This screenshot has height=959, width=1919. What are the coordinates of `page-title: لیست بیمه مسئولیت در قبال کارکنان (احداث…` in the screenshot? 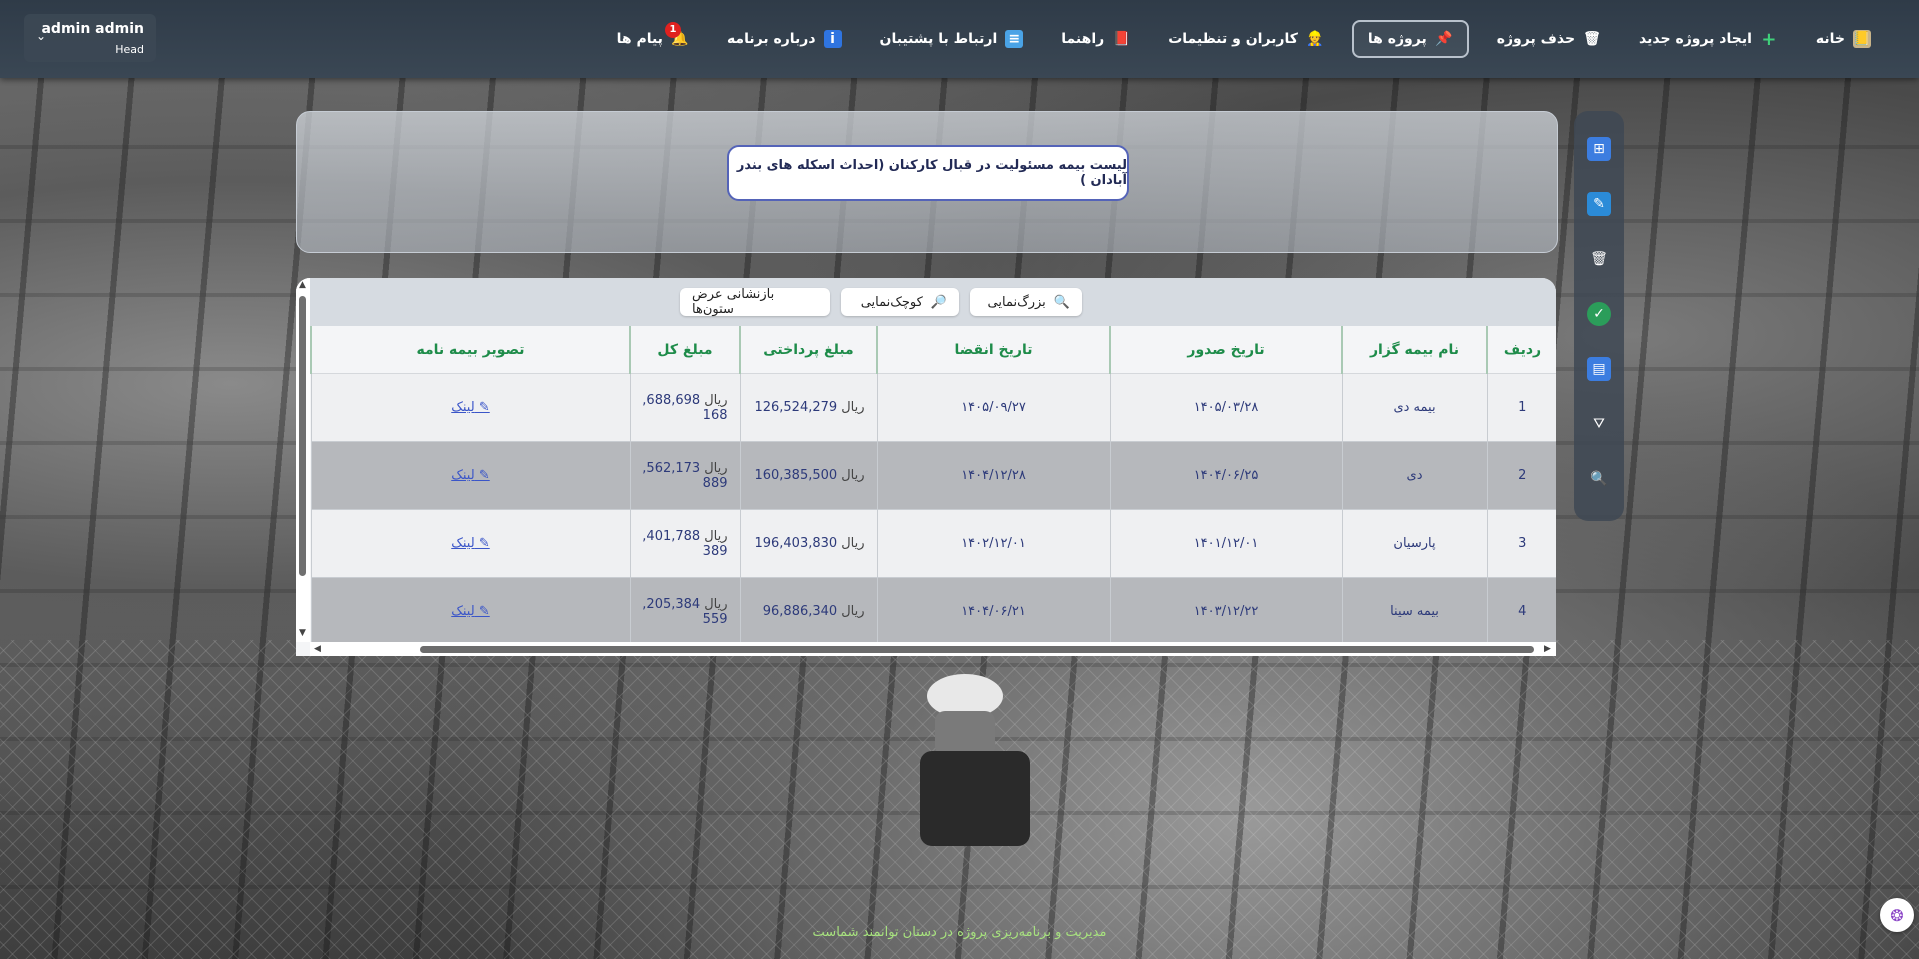 It's located at (928, 173).